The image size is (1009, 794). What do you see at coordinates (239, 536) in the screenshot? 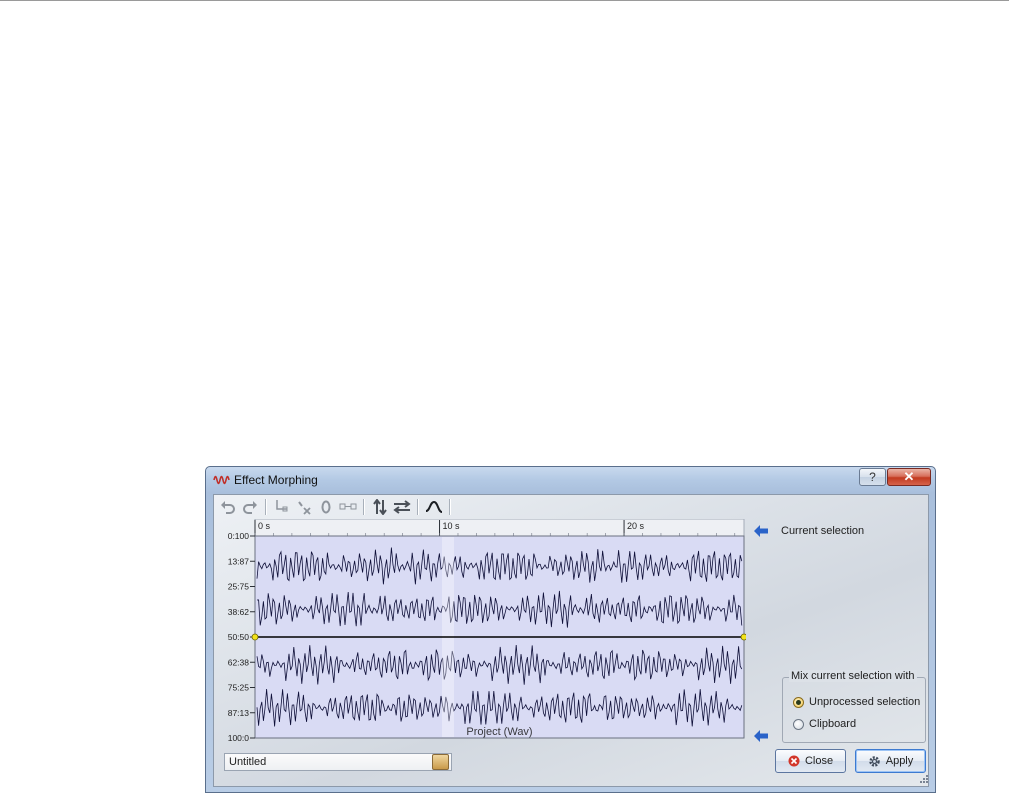
I see `y-tick-label: 0:100` at bounding box center [239, 536].